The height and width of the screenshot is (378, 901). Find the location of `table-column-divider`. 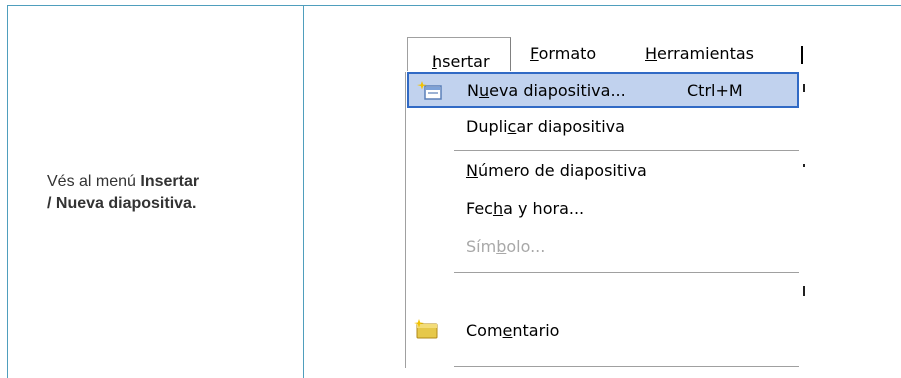

table-column-divider is located at coordinates (303, 191).